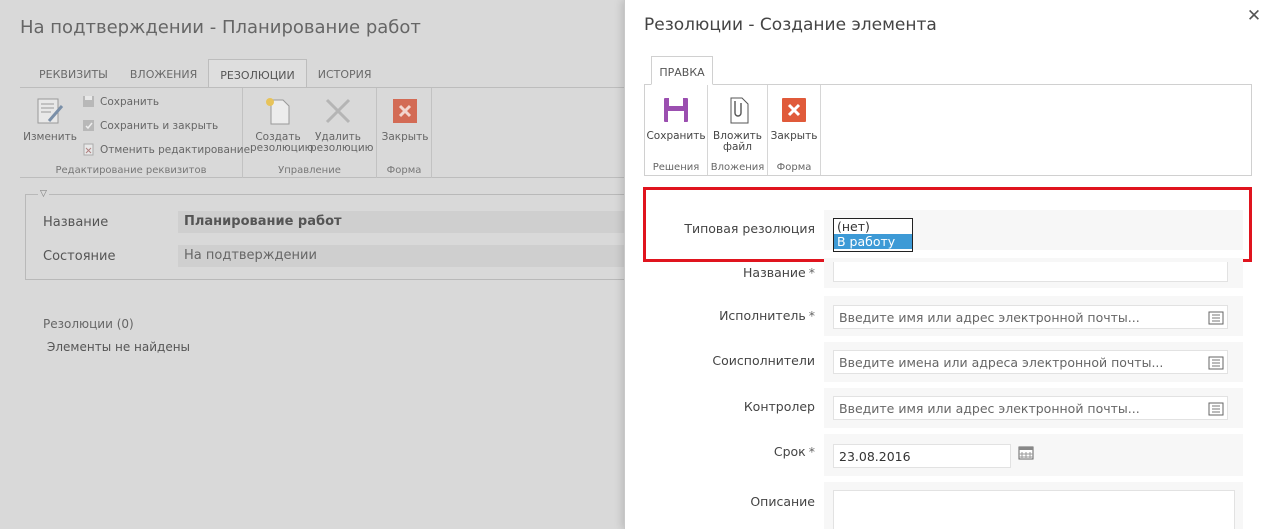 The height and width of the screenshot is (529, 1274). Describe the element at coordinates (676, 167) in the screenshot. I see `group-solutions-label: Решения` at that location.